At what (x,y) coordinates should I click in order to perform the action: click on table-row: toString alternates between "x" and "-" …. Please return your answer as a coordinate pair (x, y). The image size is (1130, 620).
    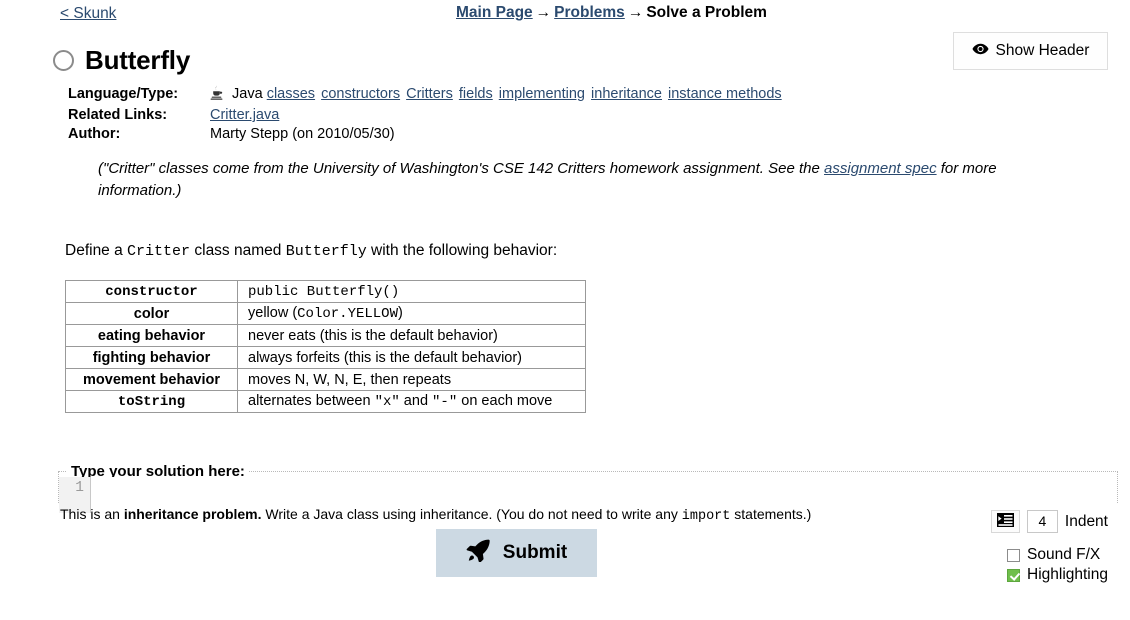
    Looking at the image, I should click on (325, 401).